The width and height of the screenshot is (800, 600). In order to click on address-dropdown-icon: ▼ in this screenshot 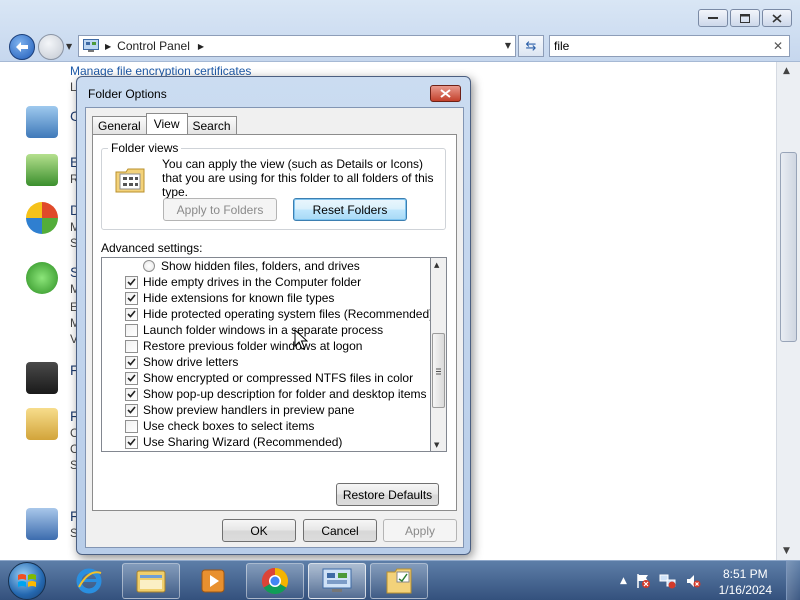, I will do `click(508, 45)`.